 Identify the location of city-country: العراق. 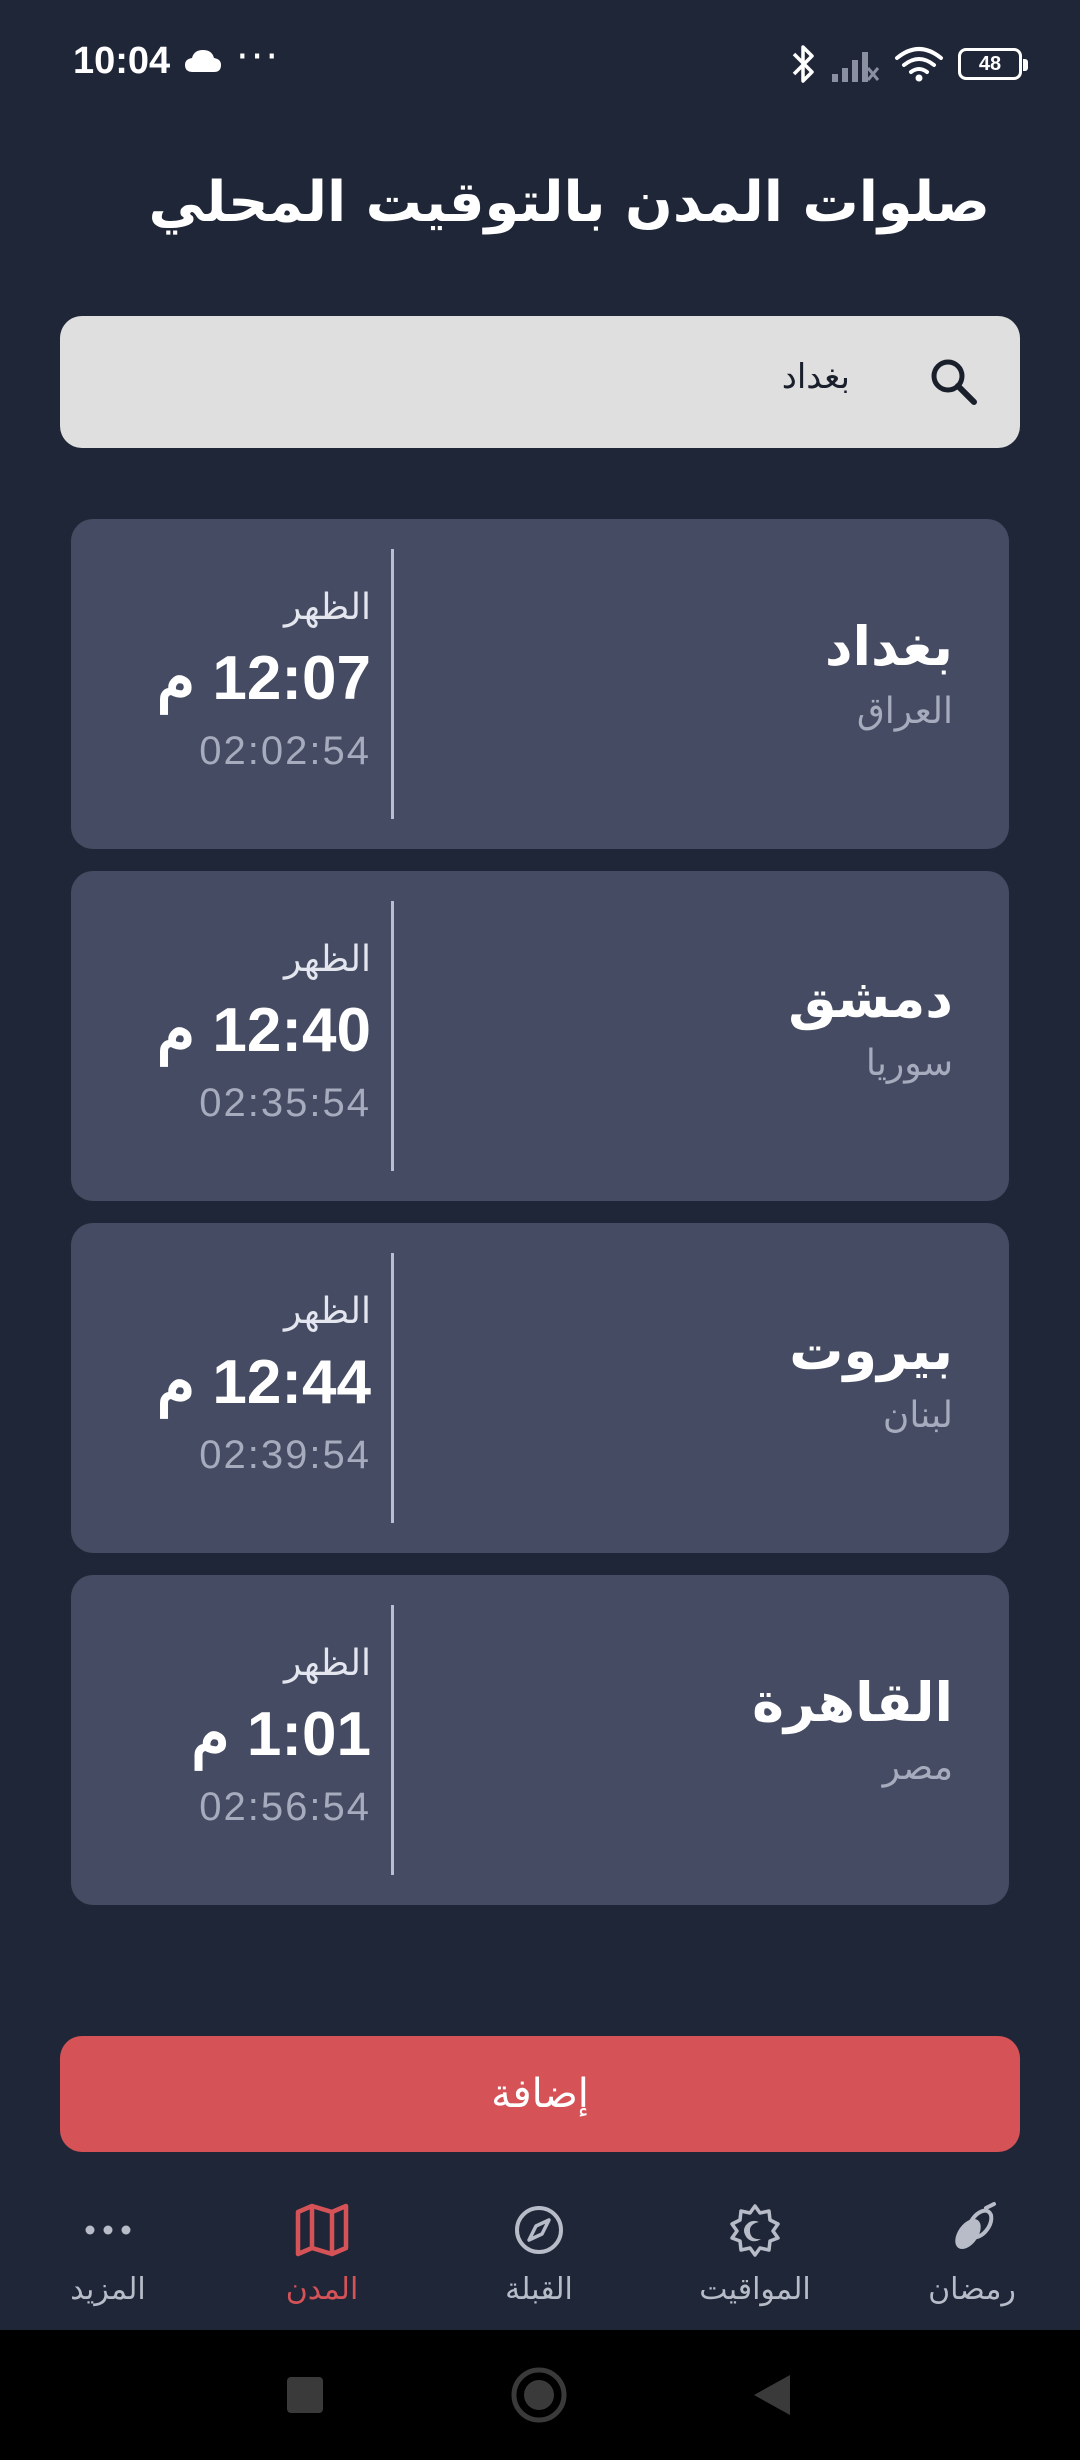
(904, 711).